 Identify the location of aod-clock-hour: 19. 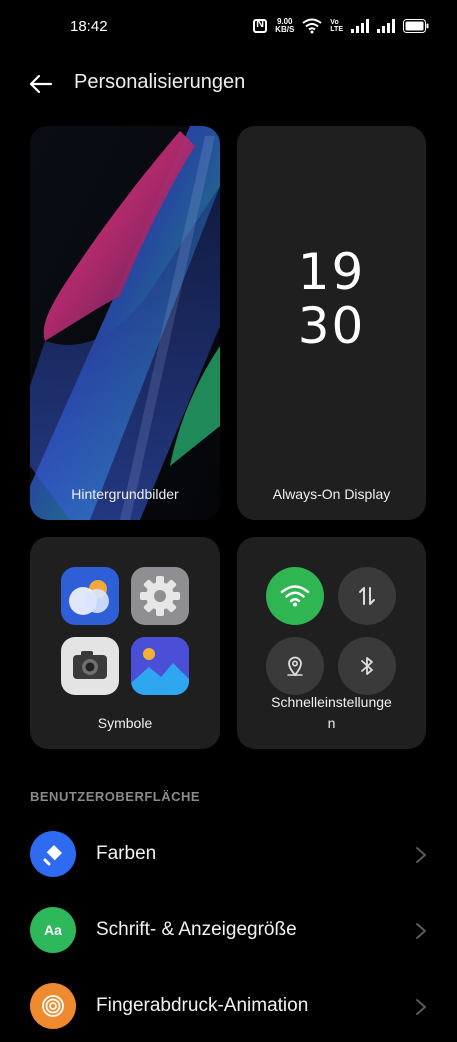
(331, 272).